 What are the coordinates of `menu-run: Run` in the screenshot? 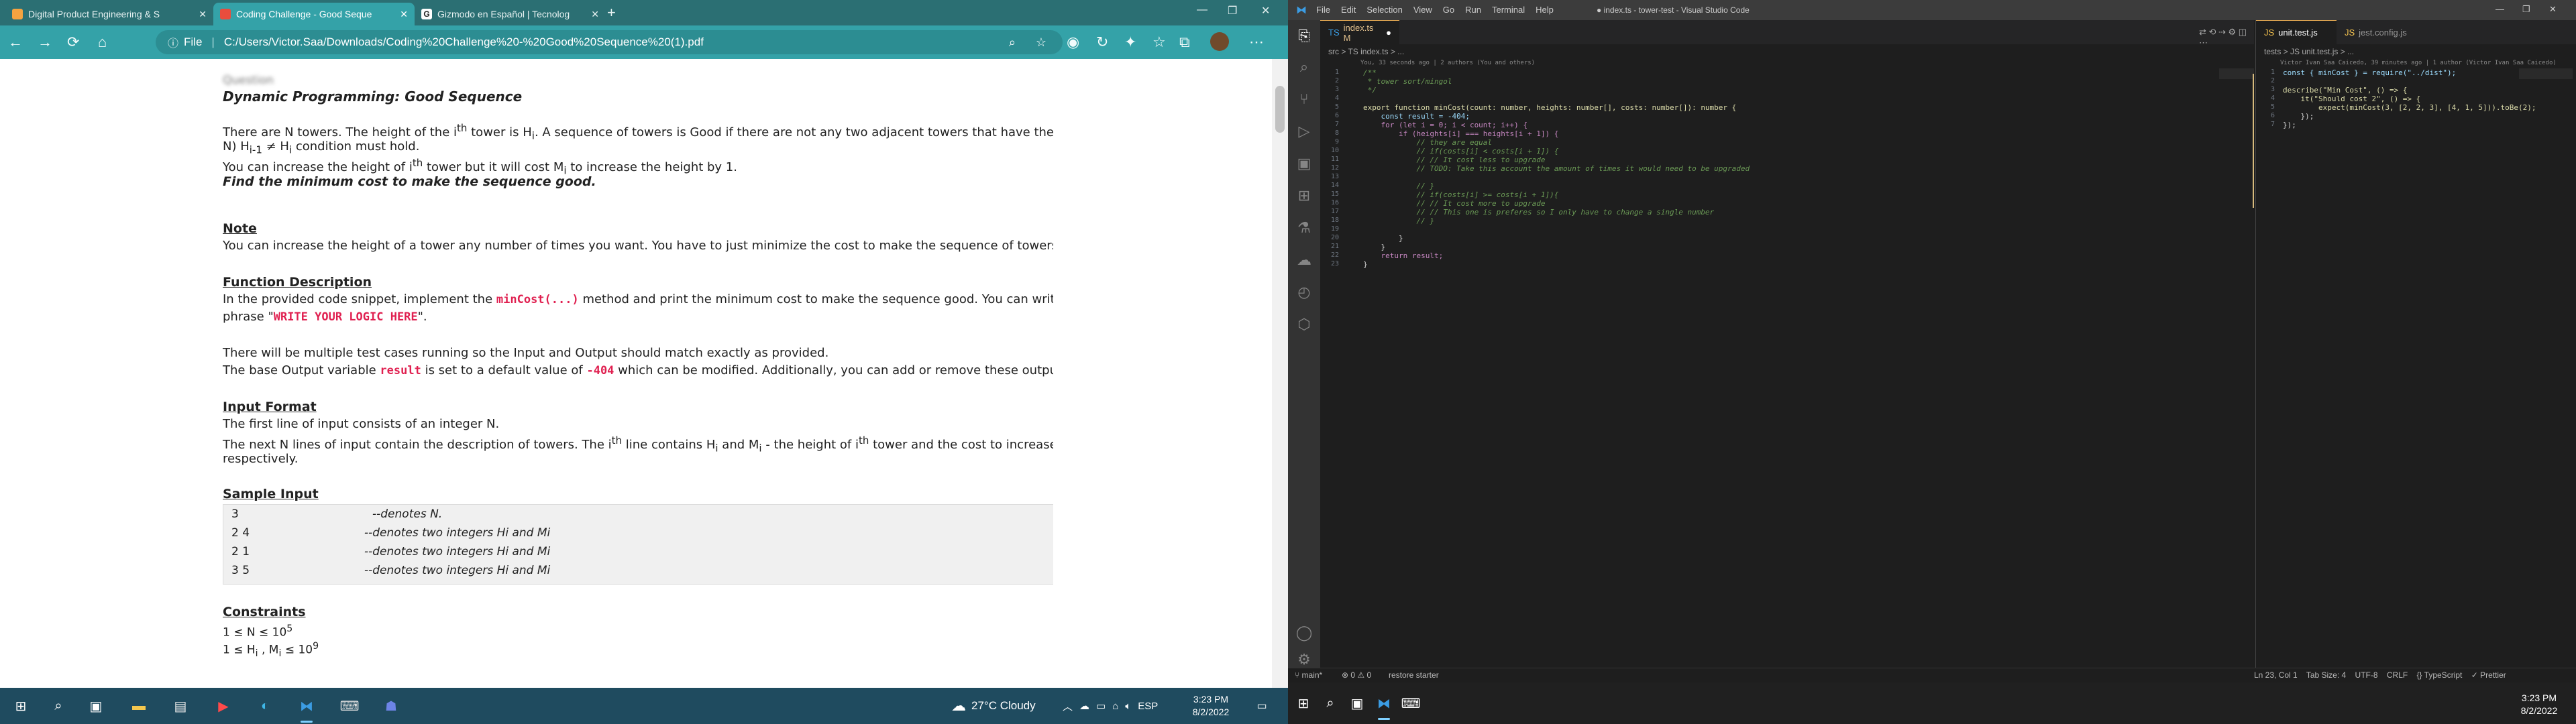 It's located at (1473, 10).